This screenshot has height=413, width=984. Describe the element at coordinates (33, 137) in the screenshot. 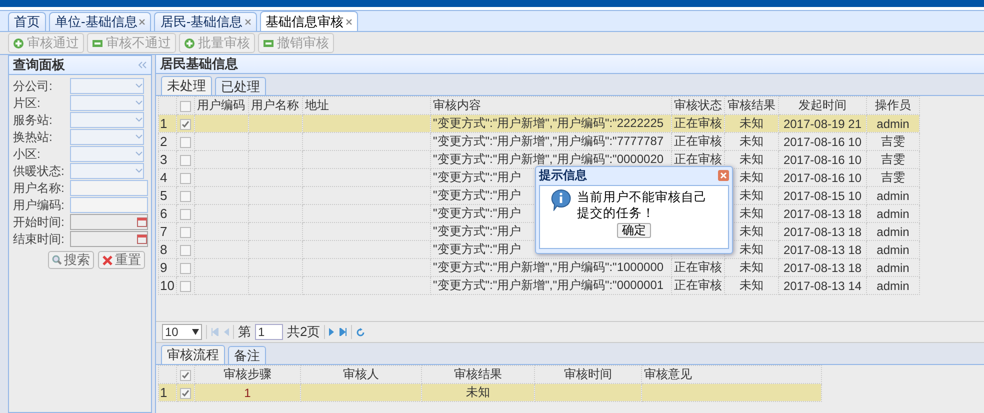

I see `field-label: 换热站:` at that location.